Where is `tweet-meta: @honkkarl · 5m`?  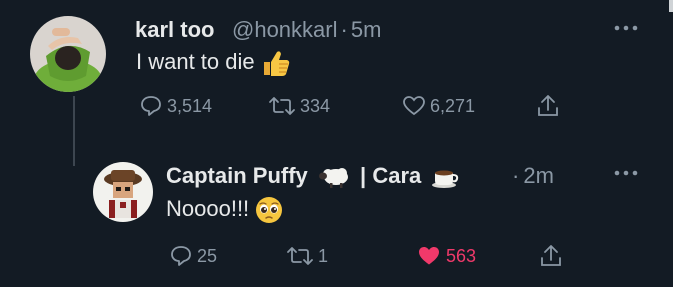
tweet-meta: @honkkarl · 5m is located at coordinates (306, 30).